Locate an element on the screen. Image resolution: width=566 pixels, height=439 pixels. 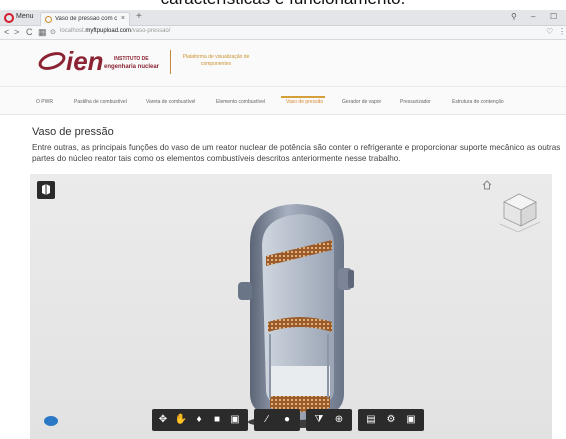
settings-toolbar: ▤ ⚙ ▣ is located at coordinates (391, 420).